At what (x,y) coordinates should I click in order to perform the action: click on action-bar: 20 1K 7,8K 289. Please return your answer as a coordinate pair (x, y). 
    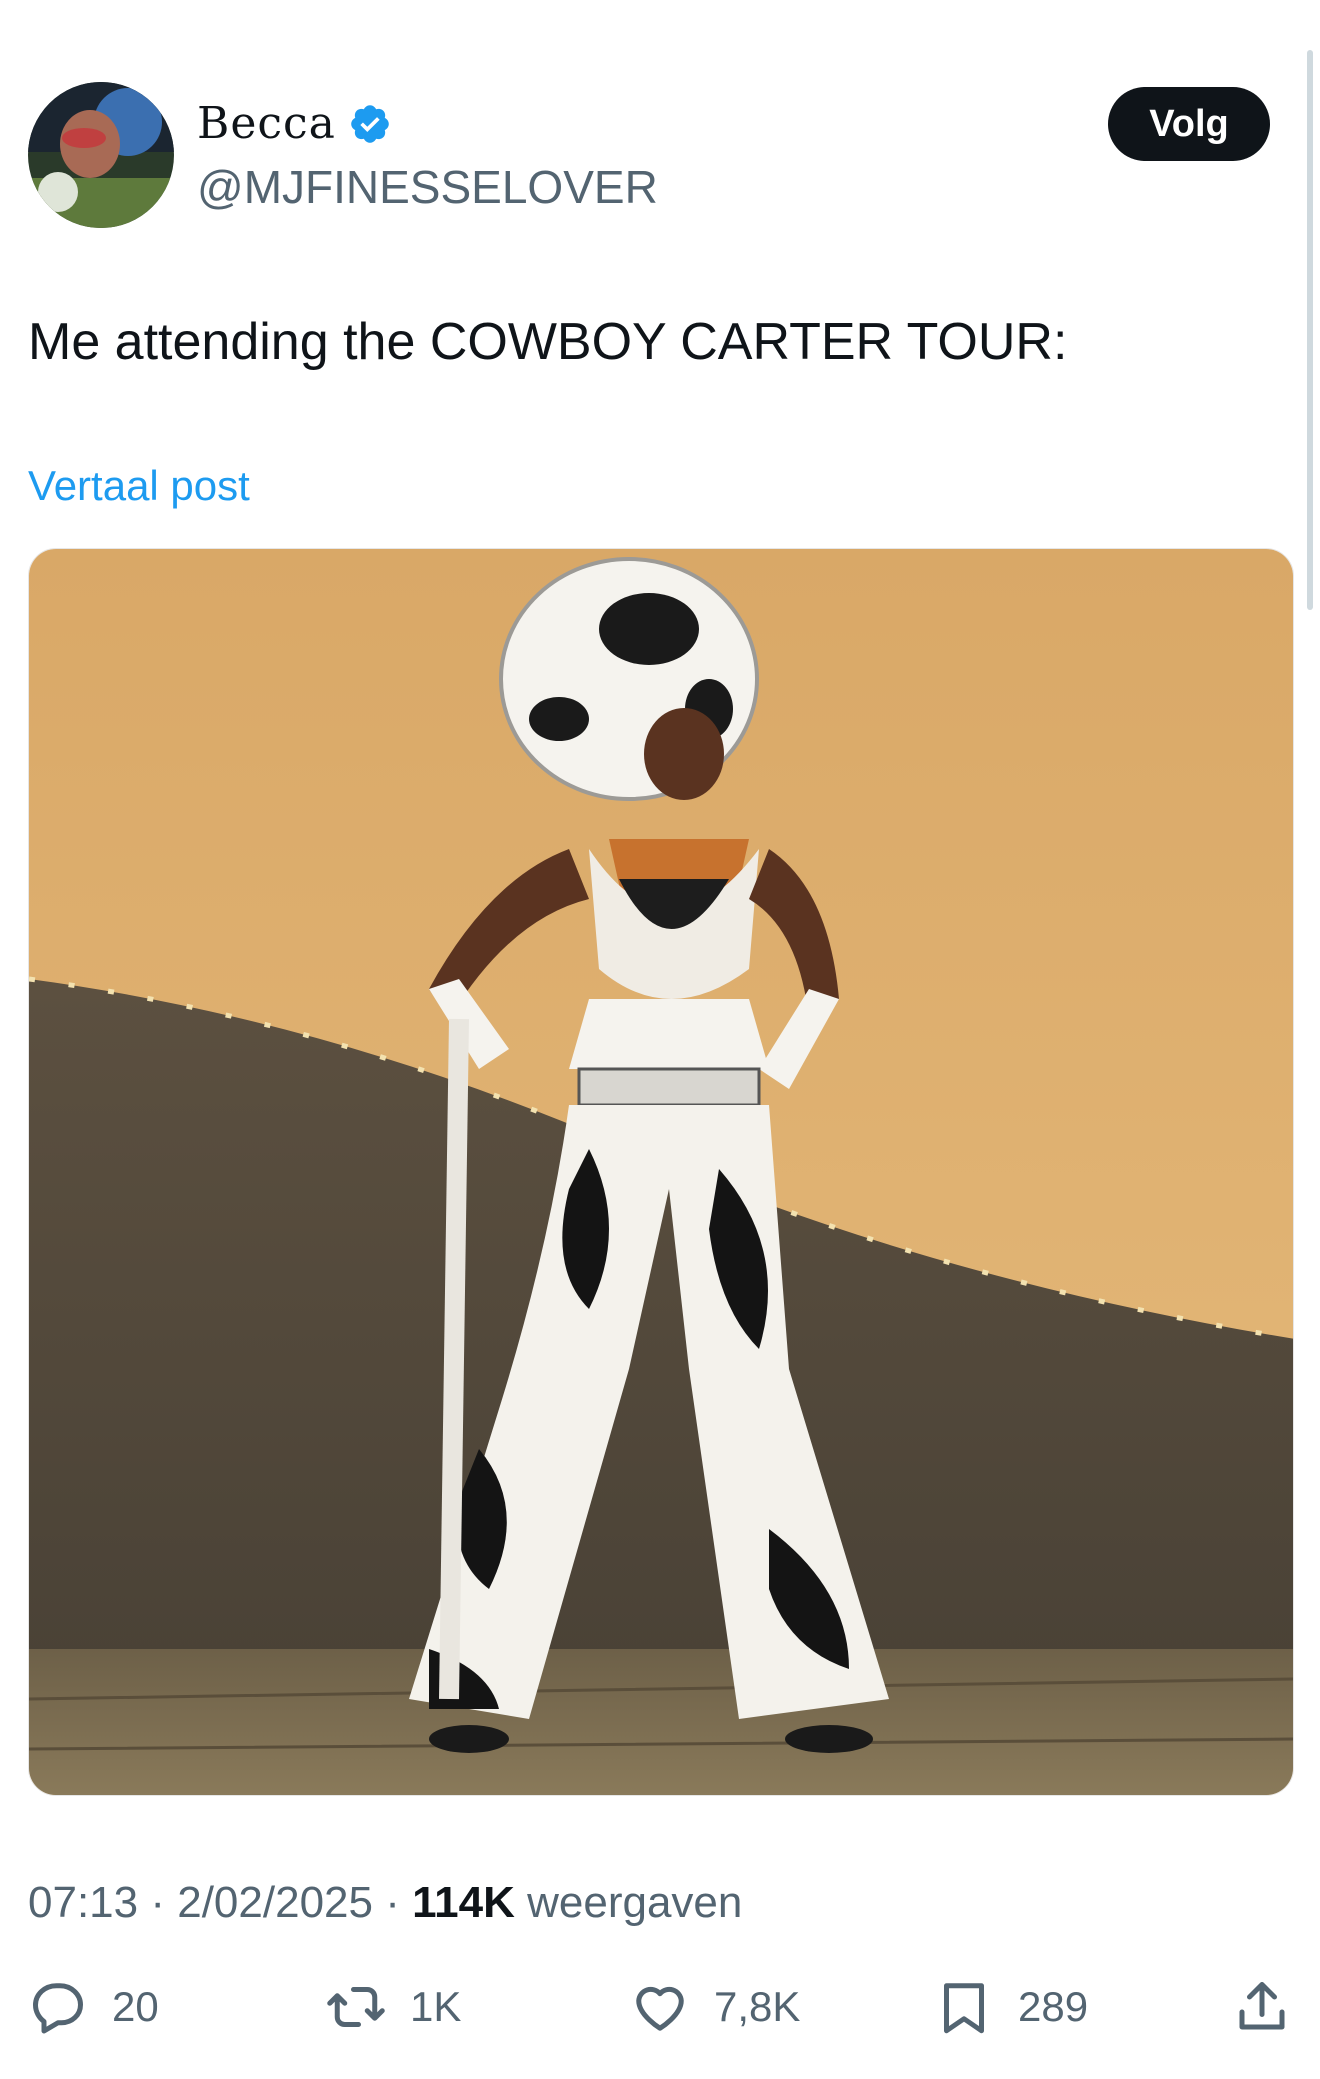
    Looking at the image, I should click on (660, 2007).